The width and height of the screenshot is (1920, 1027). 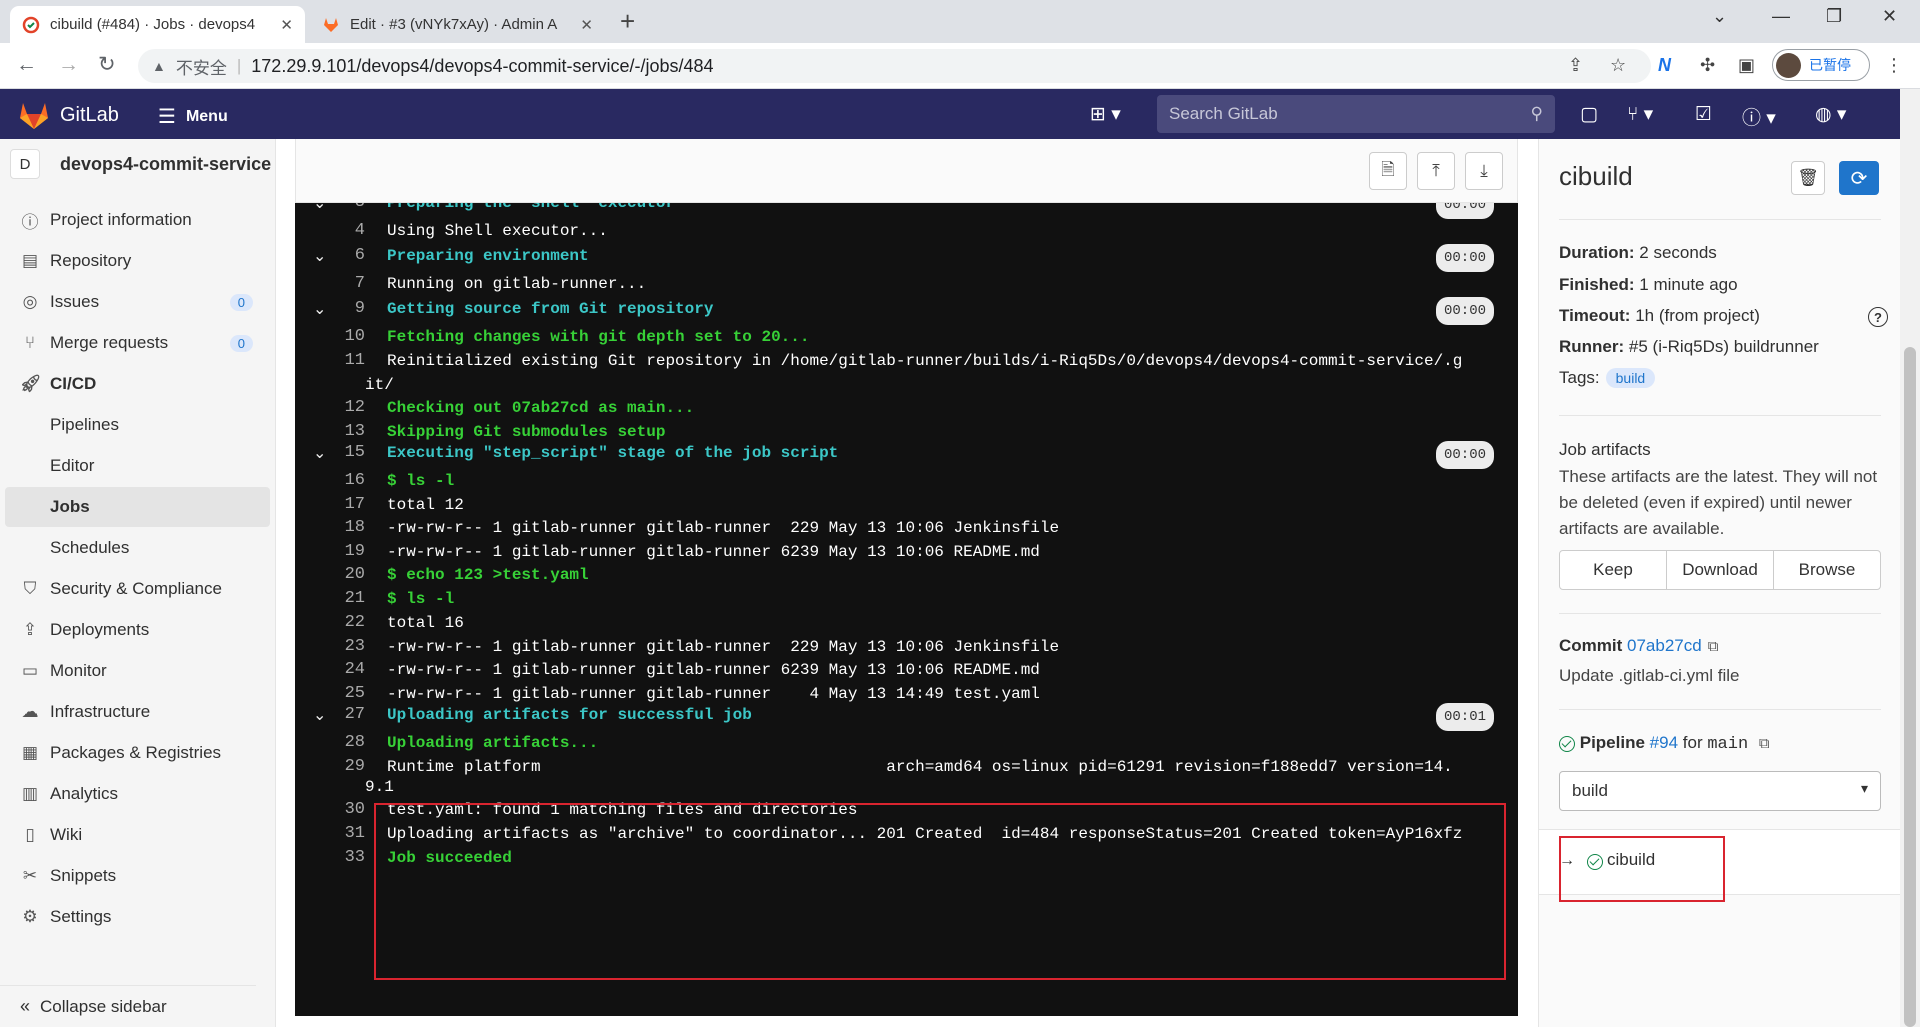 What do you see at coordinates (1105, 114) in the screenshot?
I see `new-item-icon: ⊞ ▾` at bounding box center [1105, 114].